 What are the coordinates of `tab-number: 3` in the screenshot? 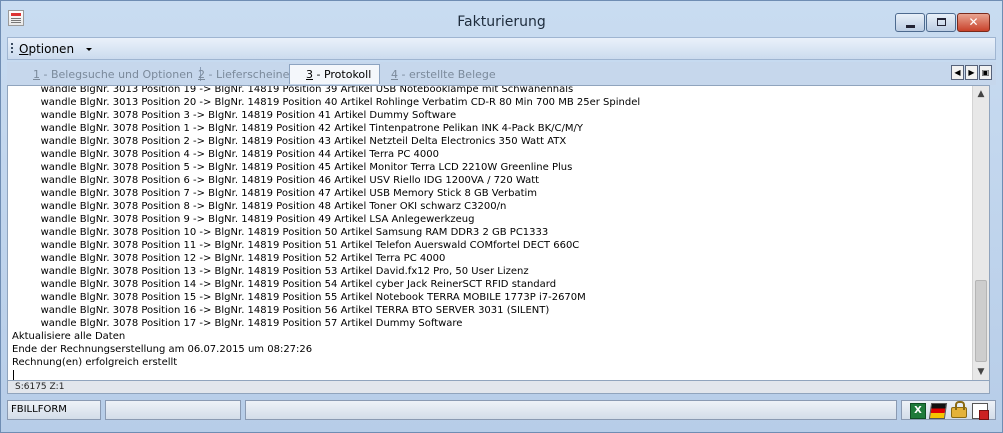 It's located at (309, 74).